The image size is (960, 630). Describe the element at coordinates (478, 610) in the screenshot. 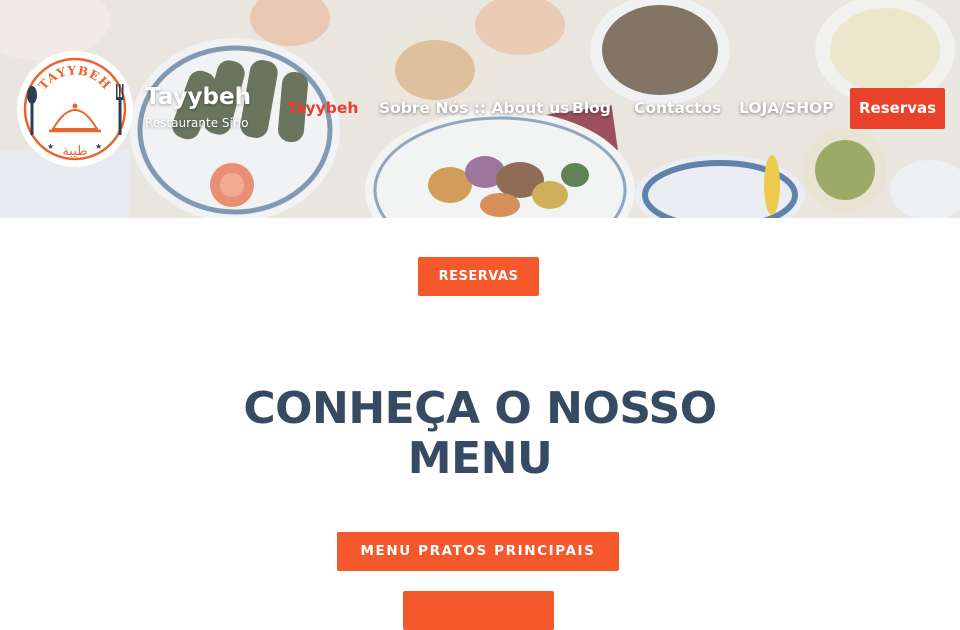

I see `next-menu-button` at that location.